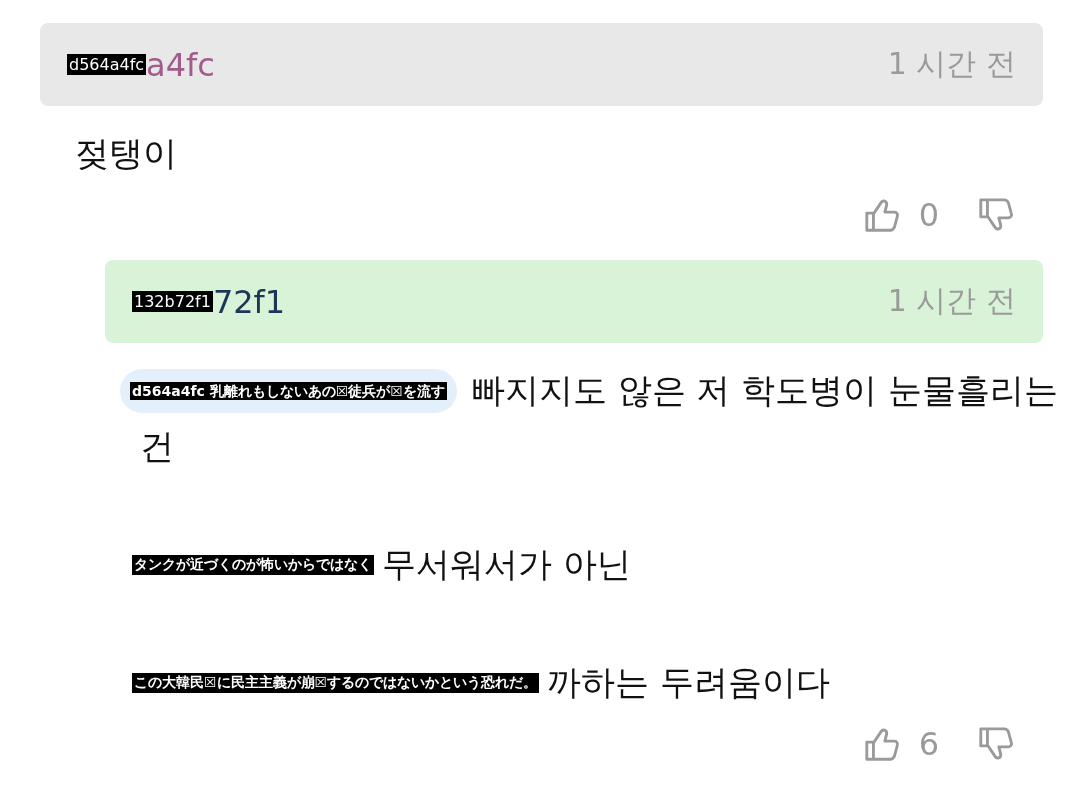 Image resolution: width=1080 pixels, height=800 pixels. What do you see at coordinates (928, 744) in the screenshot?
I see `like-count: 6` at bounding box center [928, 744].